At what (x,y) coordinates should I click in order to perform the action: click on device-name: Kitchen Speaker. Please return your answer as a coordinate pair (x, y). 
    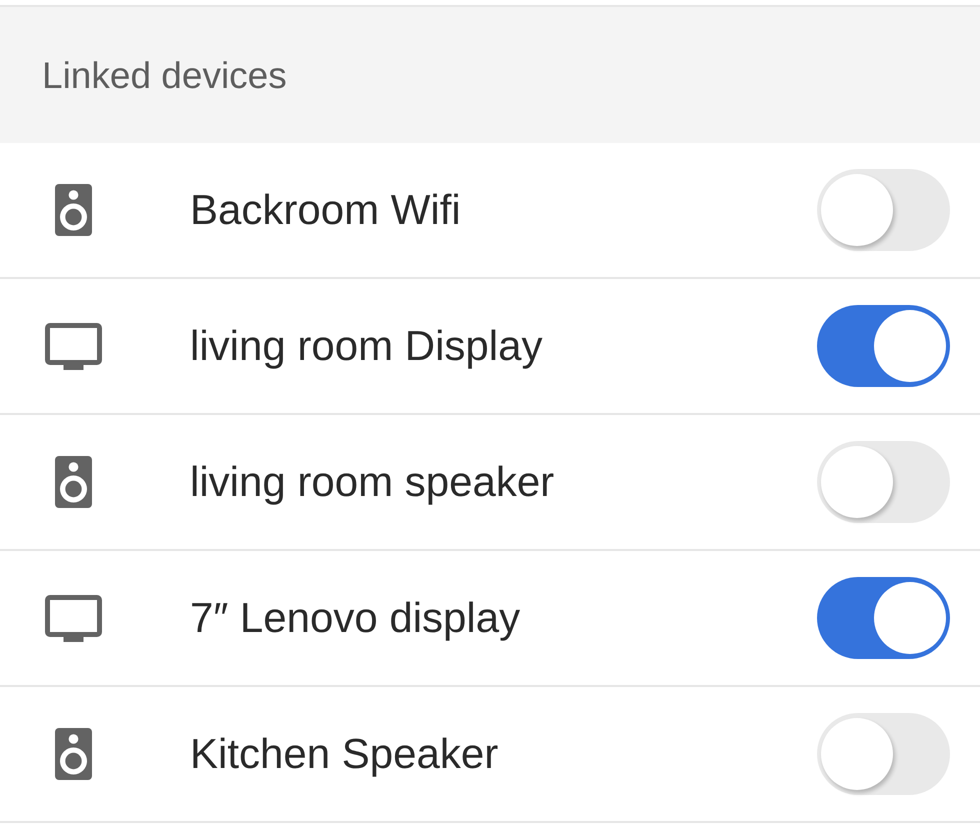
    Looking at the image, I should click on (345, 754).